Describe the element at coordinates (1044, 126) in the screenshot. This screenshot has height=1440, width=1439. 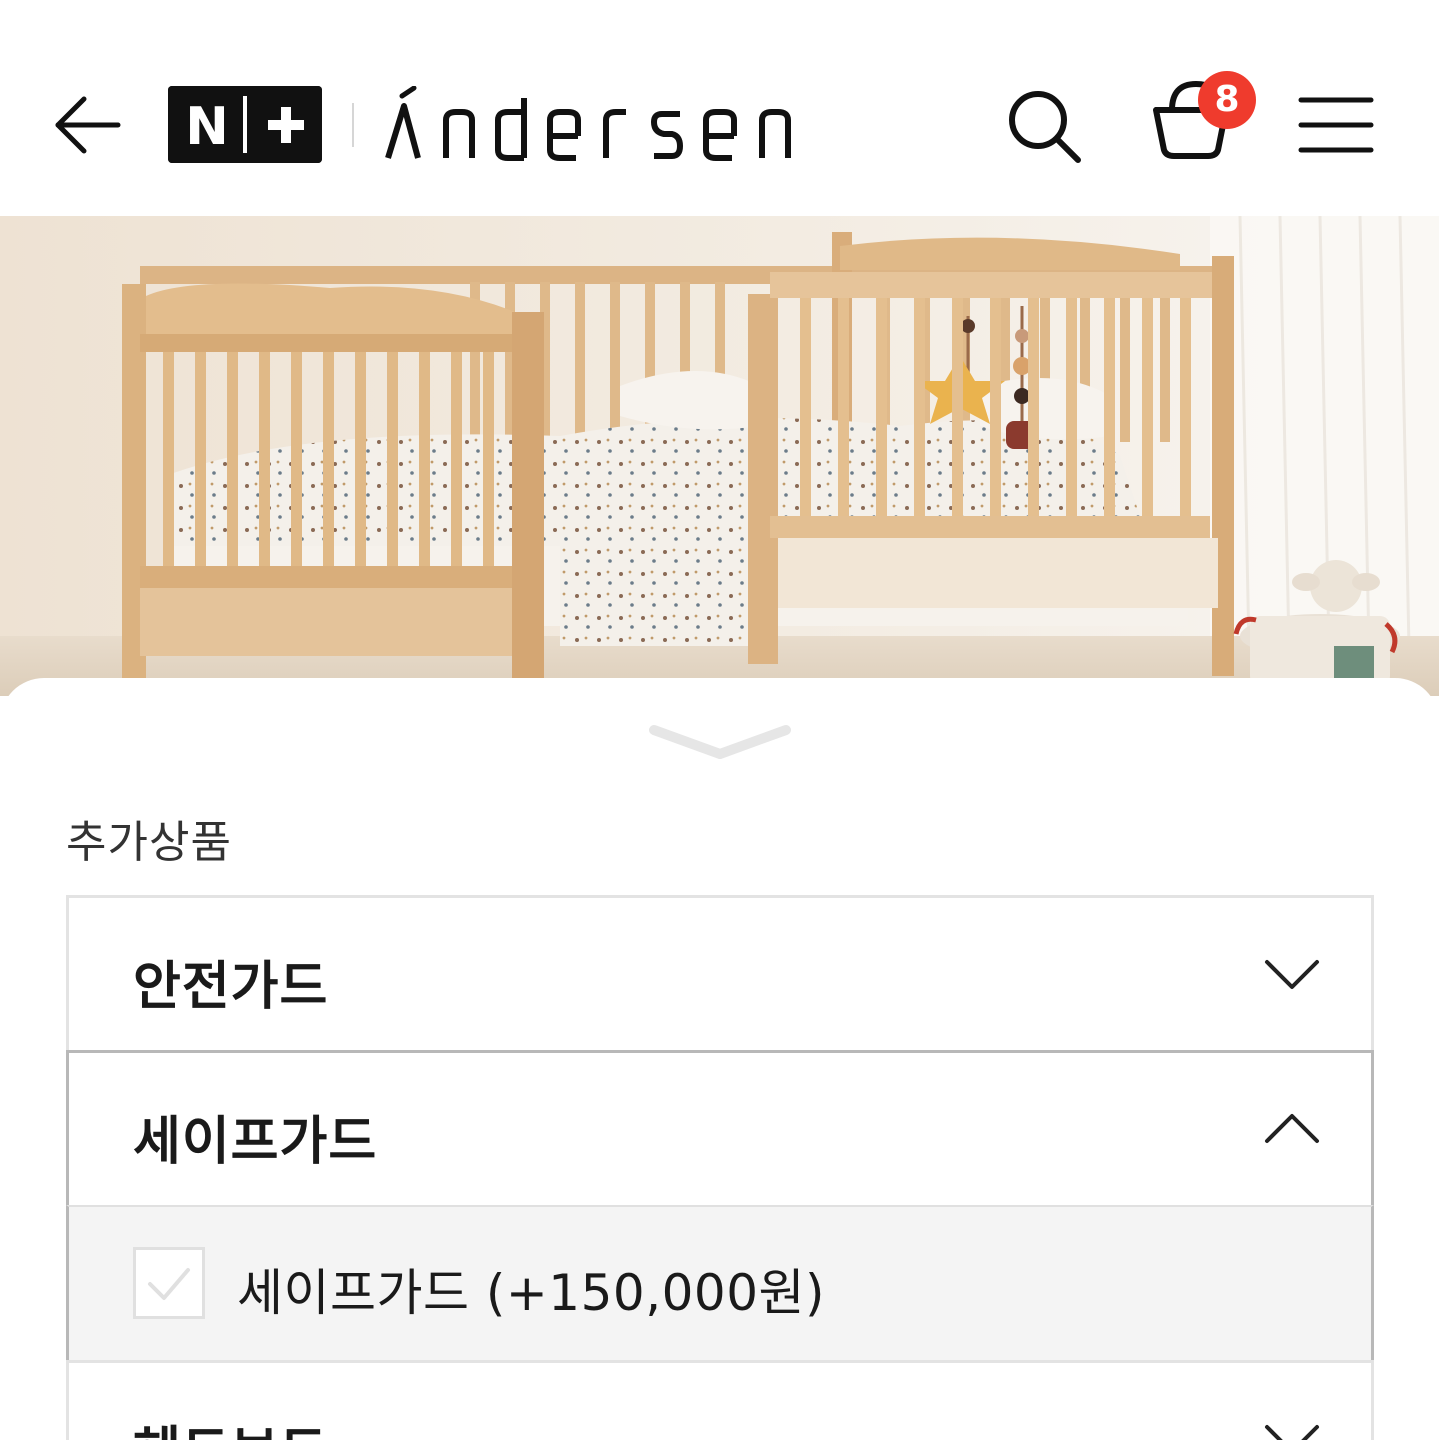
I see `search-icon` at that location.